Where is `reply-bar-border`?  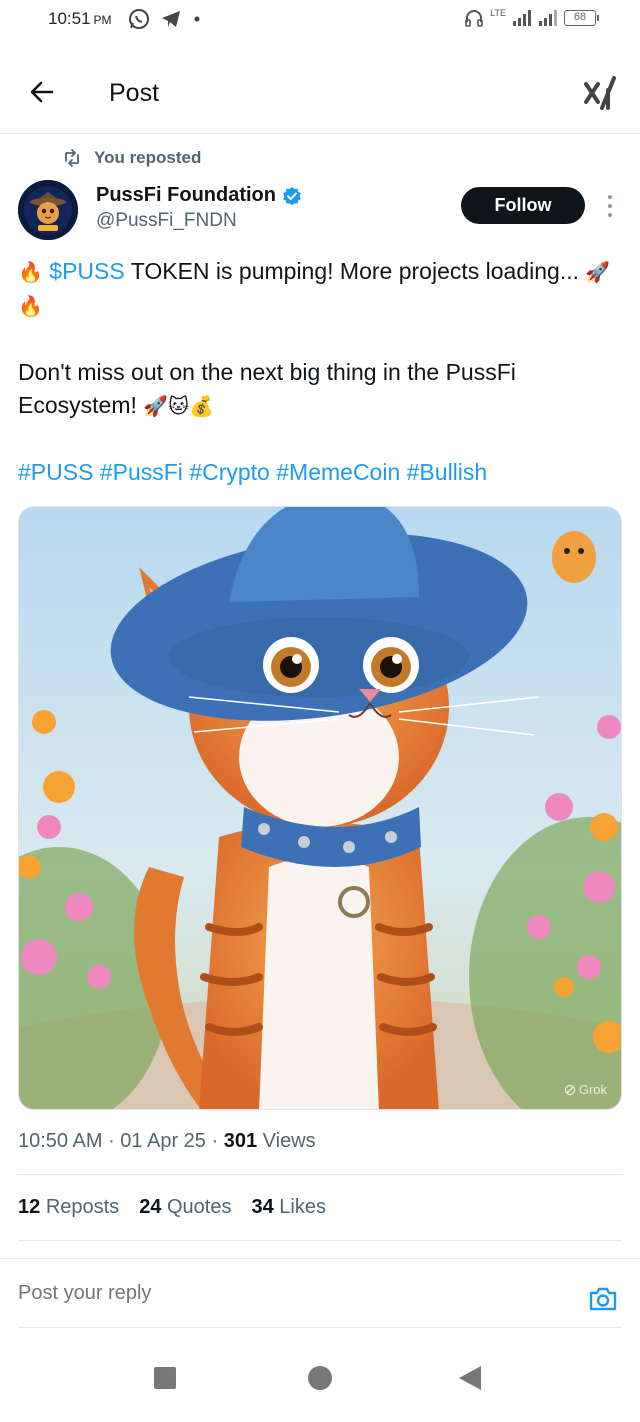
reply-bar-border is located at coordinates (320, 1258).